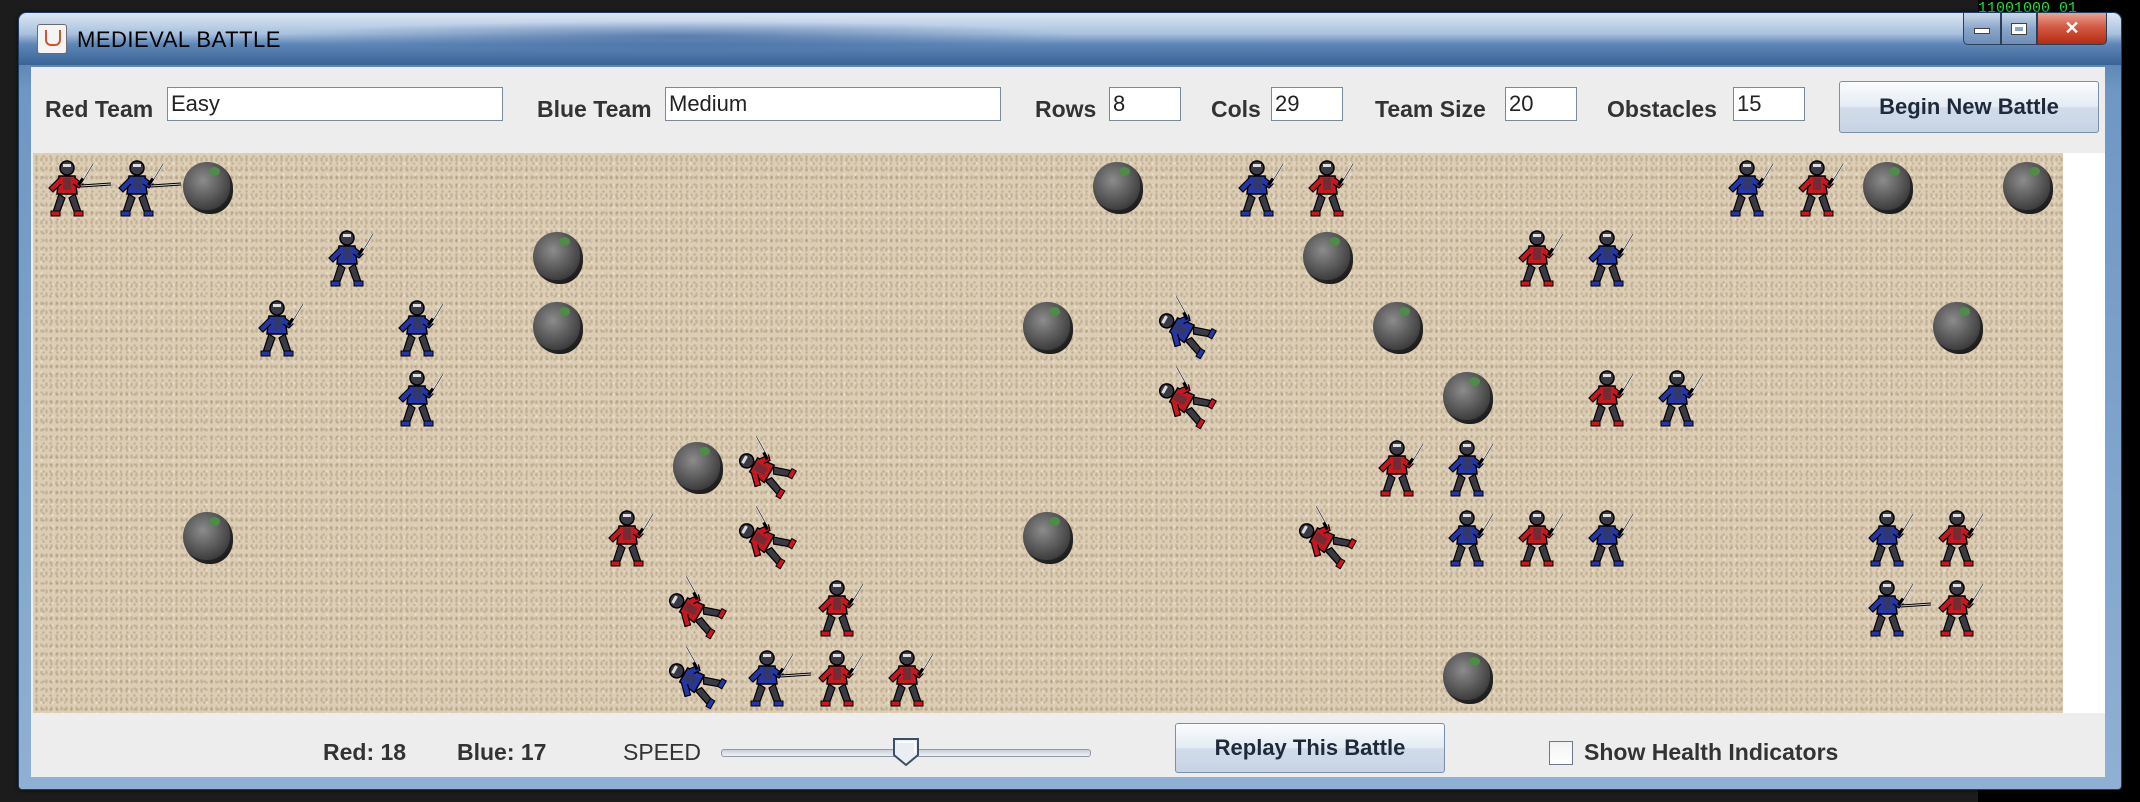 The image size is (2140, 802). Describe the element at coordinates (1236, 109) in the screenshot. I see `cols-label: Cols` at that location.